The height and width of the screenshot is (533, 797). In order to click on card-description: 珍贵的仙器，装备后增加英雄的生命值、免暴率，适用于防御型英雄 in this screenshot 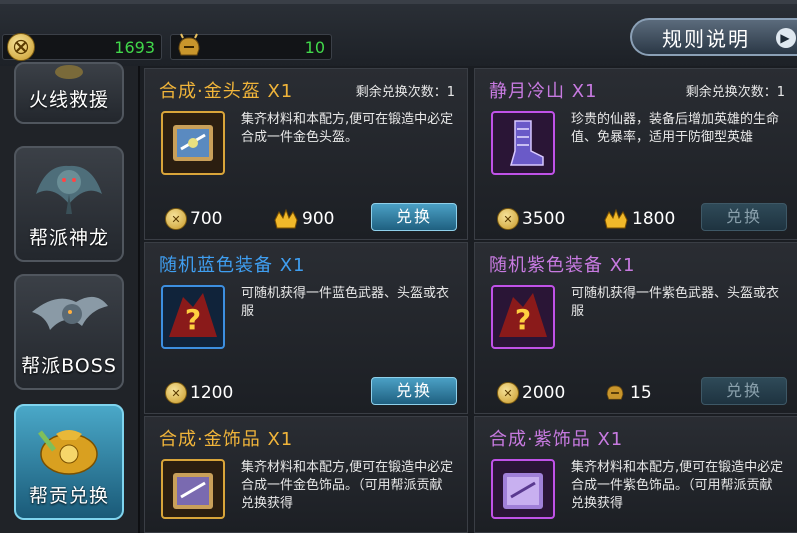, I will do `click(675, 128)`.